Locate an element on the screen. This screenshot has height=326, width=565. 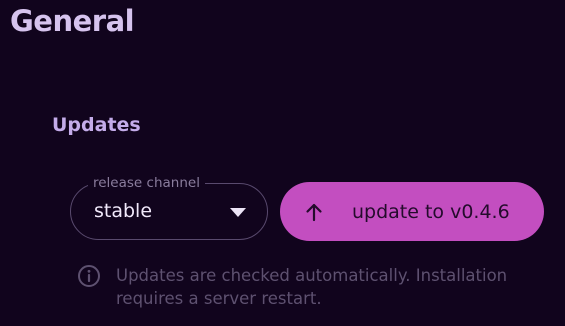
updates-section-title: Updates is located at coordinates (96, 125).